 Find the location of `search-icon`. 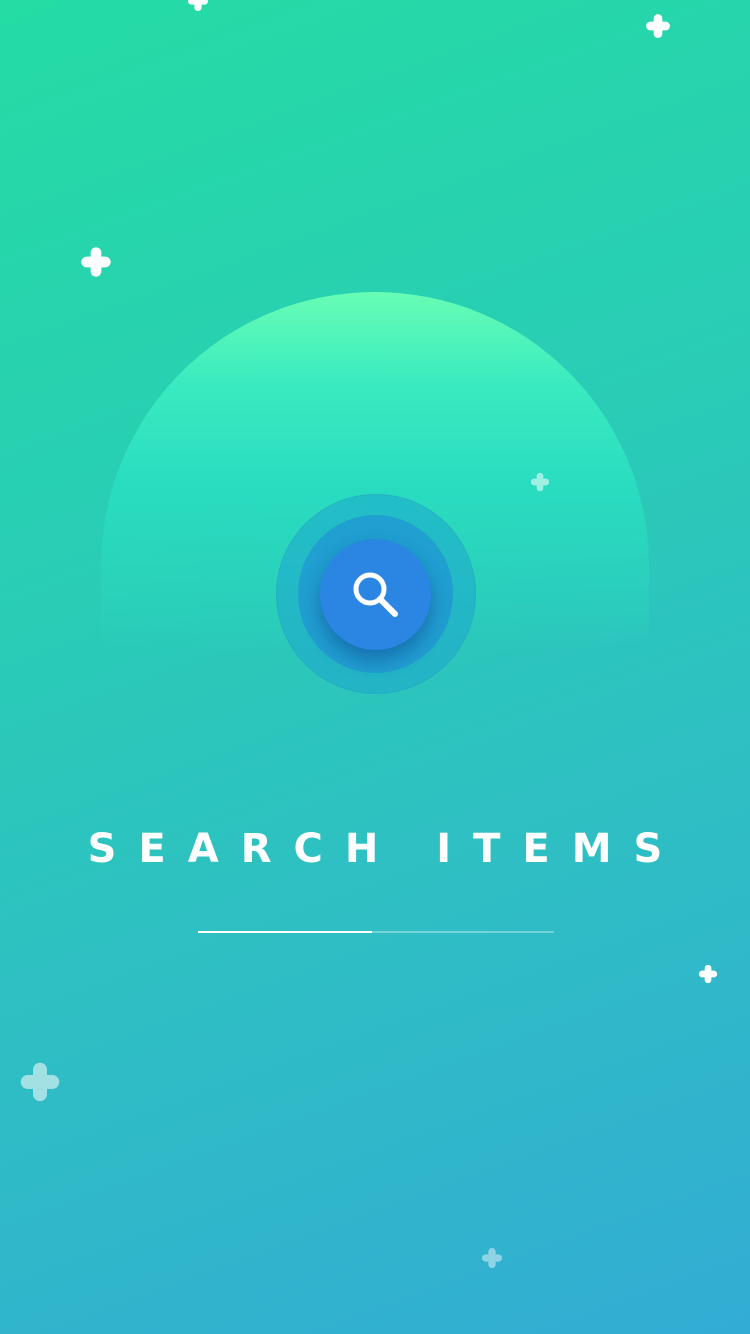

search-icon is located at coordinates (376, 595).